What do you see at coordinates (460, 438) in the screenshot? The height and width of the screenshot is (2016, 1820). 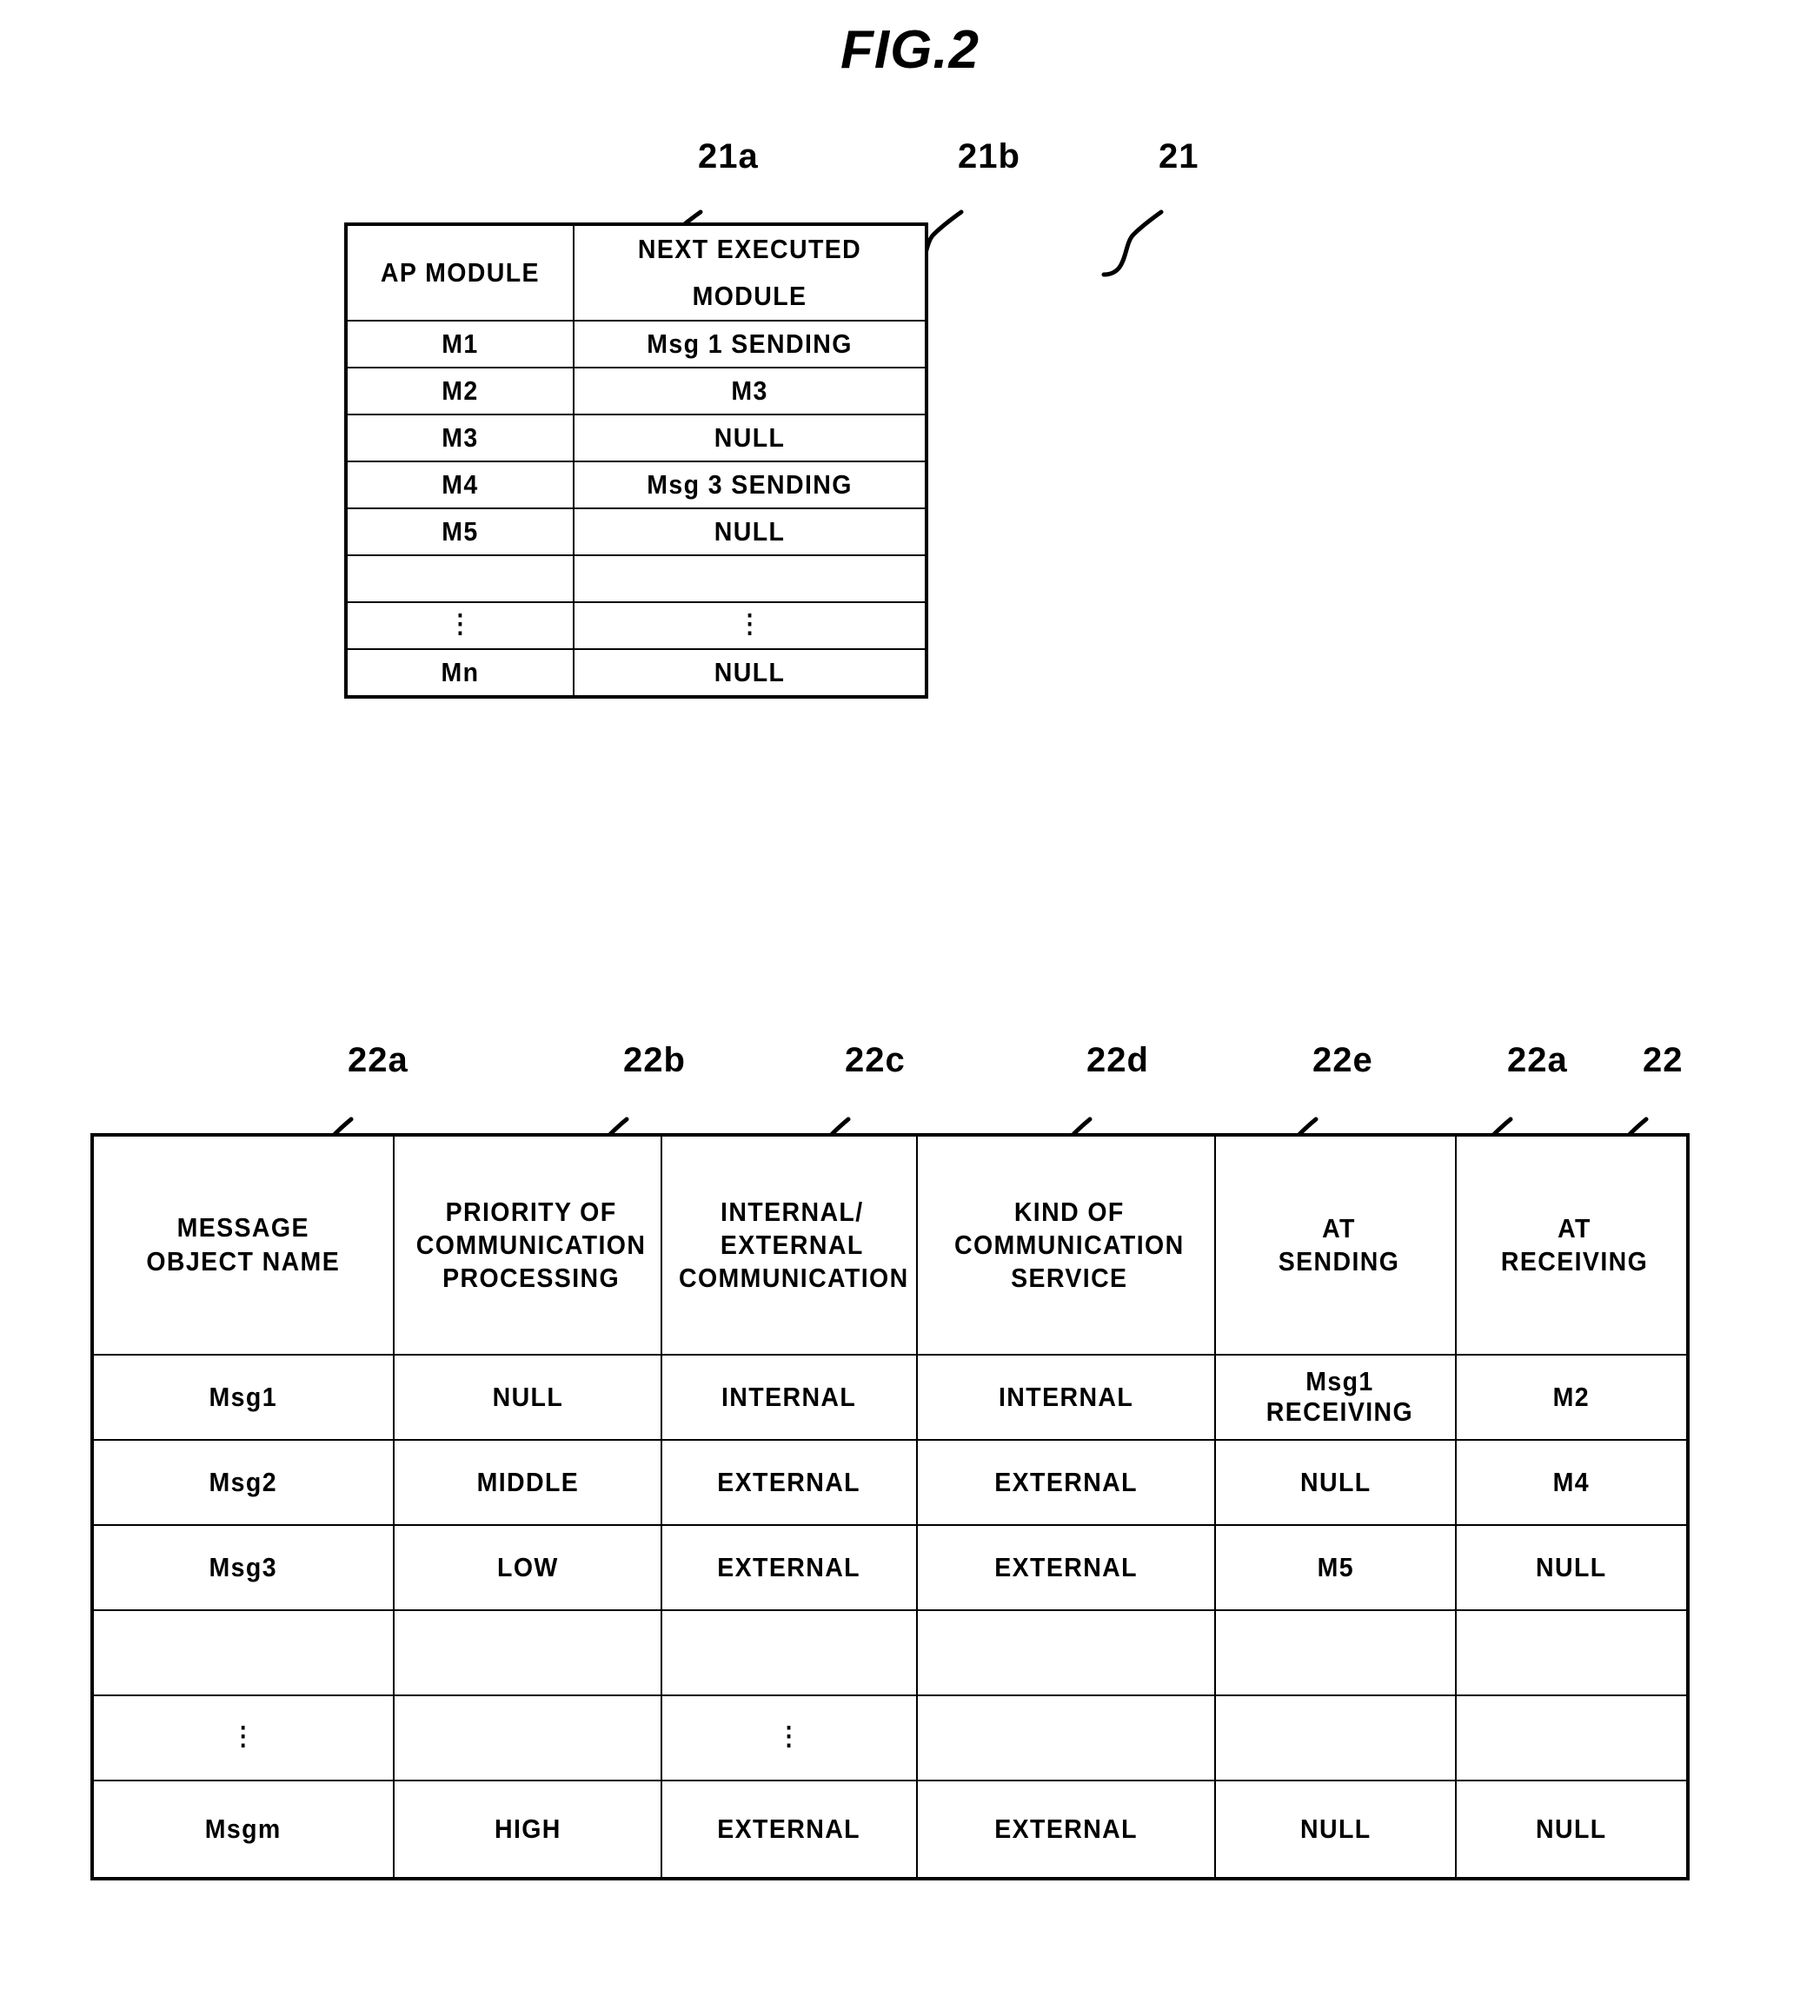 I see `cell-ap-module: M3` at bounding box center [460, 438].